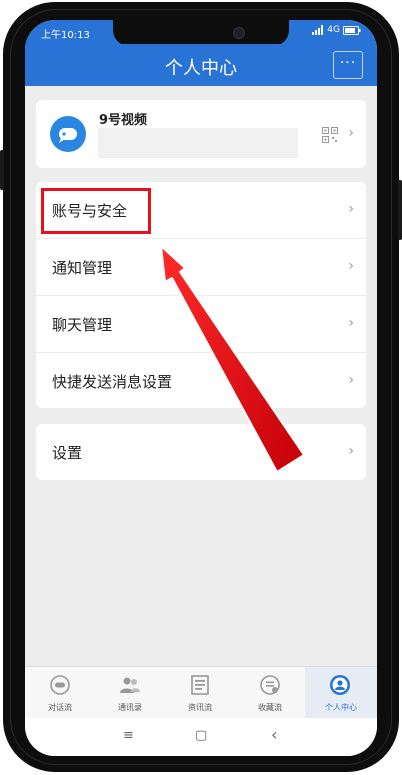 Image resolution: width=402 pixels, height=775 pixels. I want to click on title-bar: 个人中心 ···, so click(201, 65).